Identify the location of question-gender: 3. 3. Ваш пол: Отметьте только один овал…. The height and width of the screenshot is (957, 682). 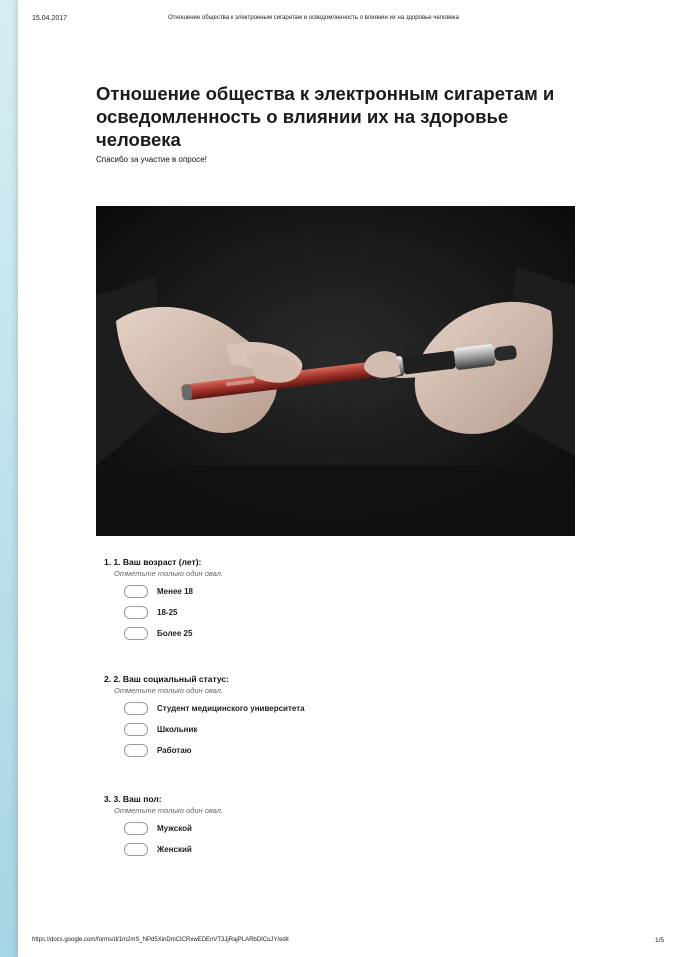
(163, 825).